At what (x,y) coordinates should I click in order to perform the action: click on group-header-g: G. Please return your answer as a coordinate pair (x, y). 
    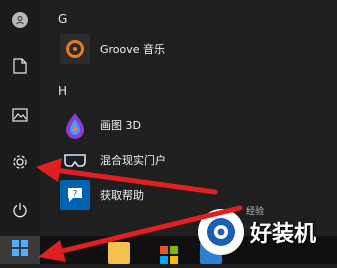
    Looking at the image, I should click on (62, 19).